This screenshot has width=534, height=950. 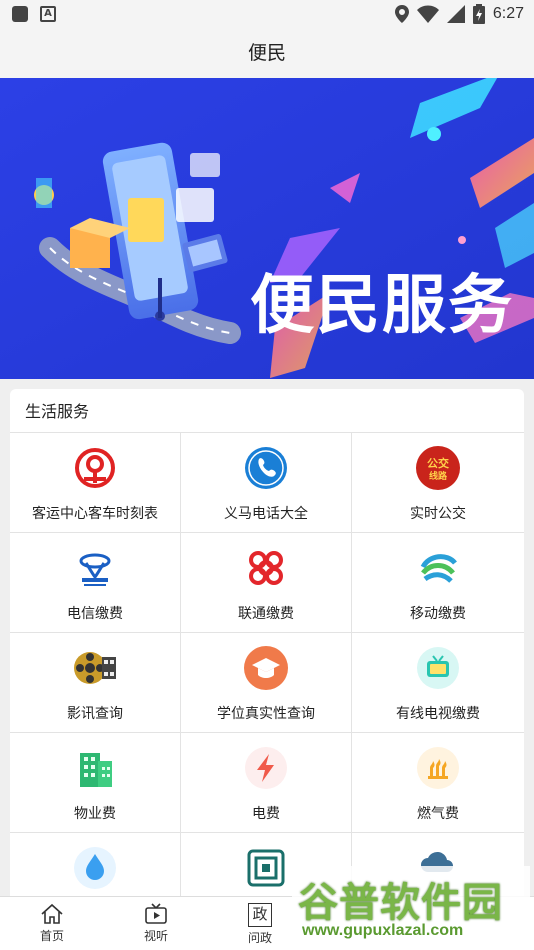 I want to click on banner-title: 便民服务, so click(x=382, y=306).